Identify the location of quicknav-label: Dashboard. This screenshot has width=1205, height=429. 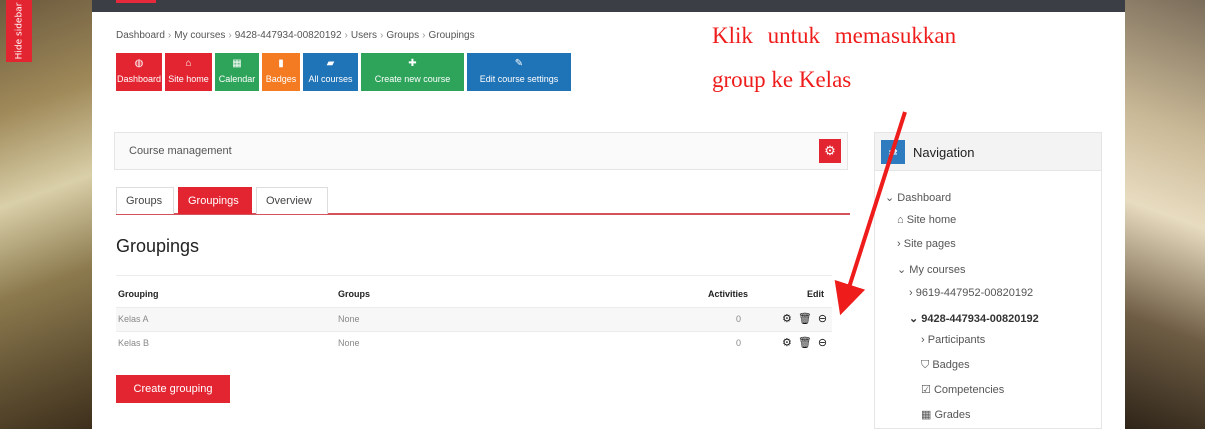
(139, 79).